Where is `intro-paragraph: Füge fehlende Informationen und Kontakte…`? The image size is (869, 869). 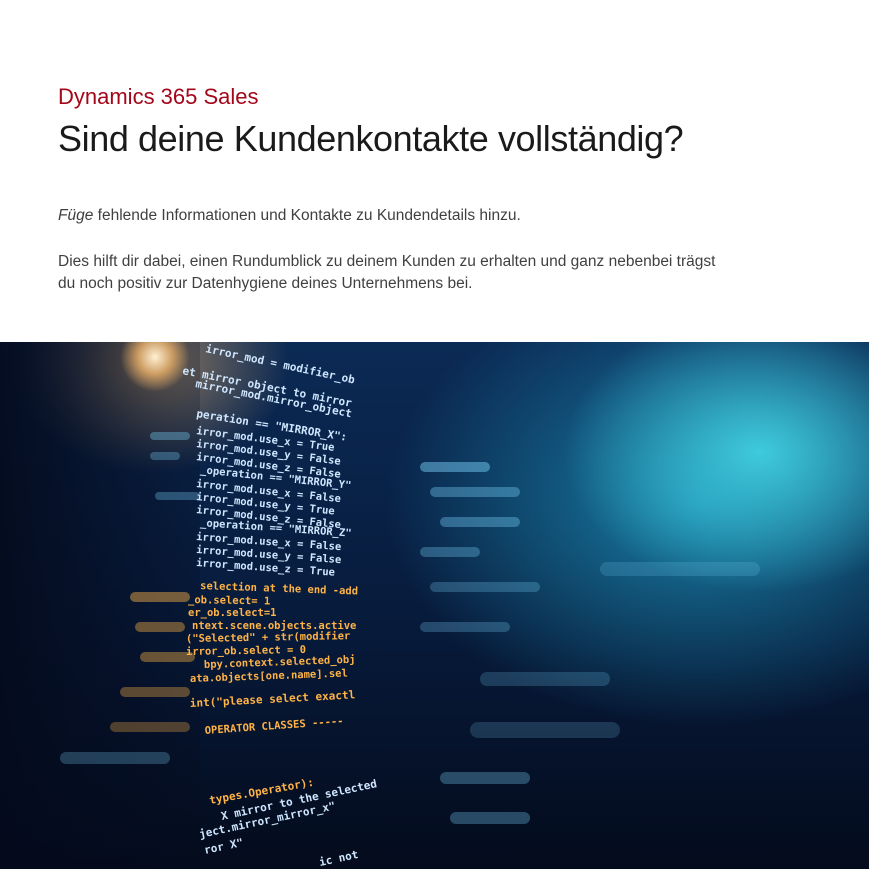 intro-paragraph: Füge fehlende Informationen und Kontakte… is located at coordinates (289, 216).